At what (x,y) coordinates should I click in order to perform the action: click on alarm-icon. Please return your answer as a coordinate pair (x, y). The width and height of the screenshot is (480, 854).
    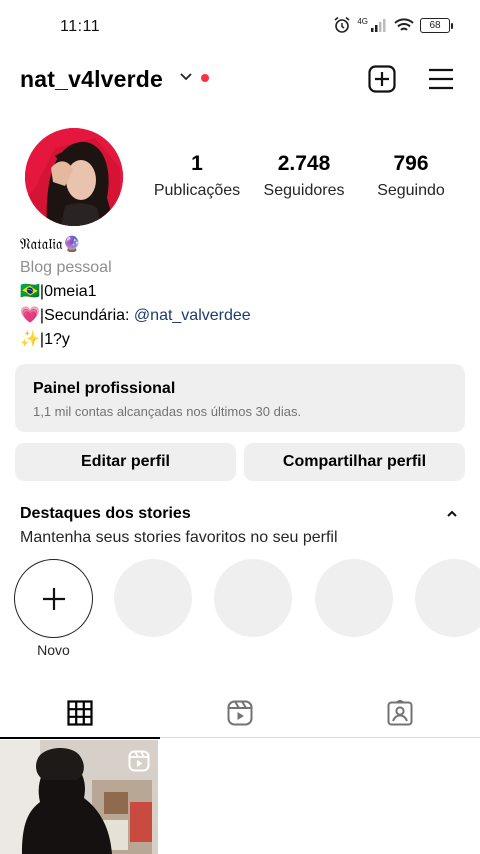
    Looking at the image, I should click on (342, 24).